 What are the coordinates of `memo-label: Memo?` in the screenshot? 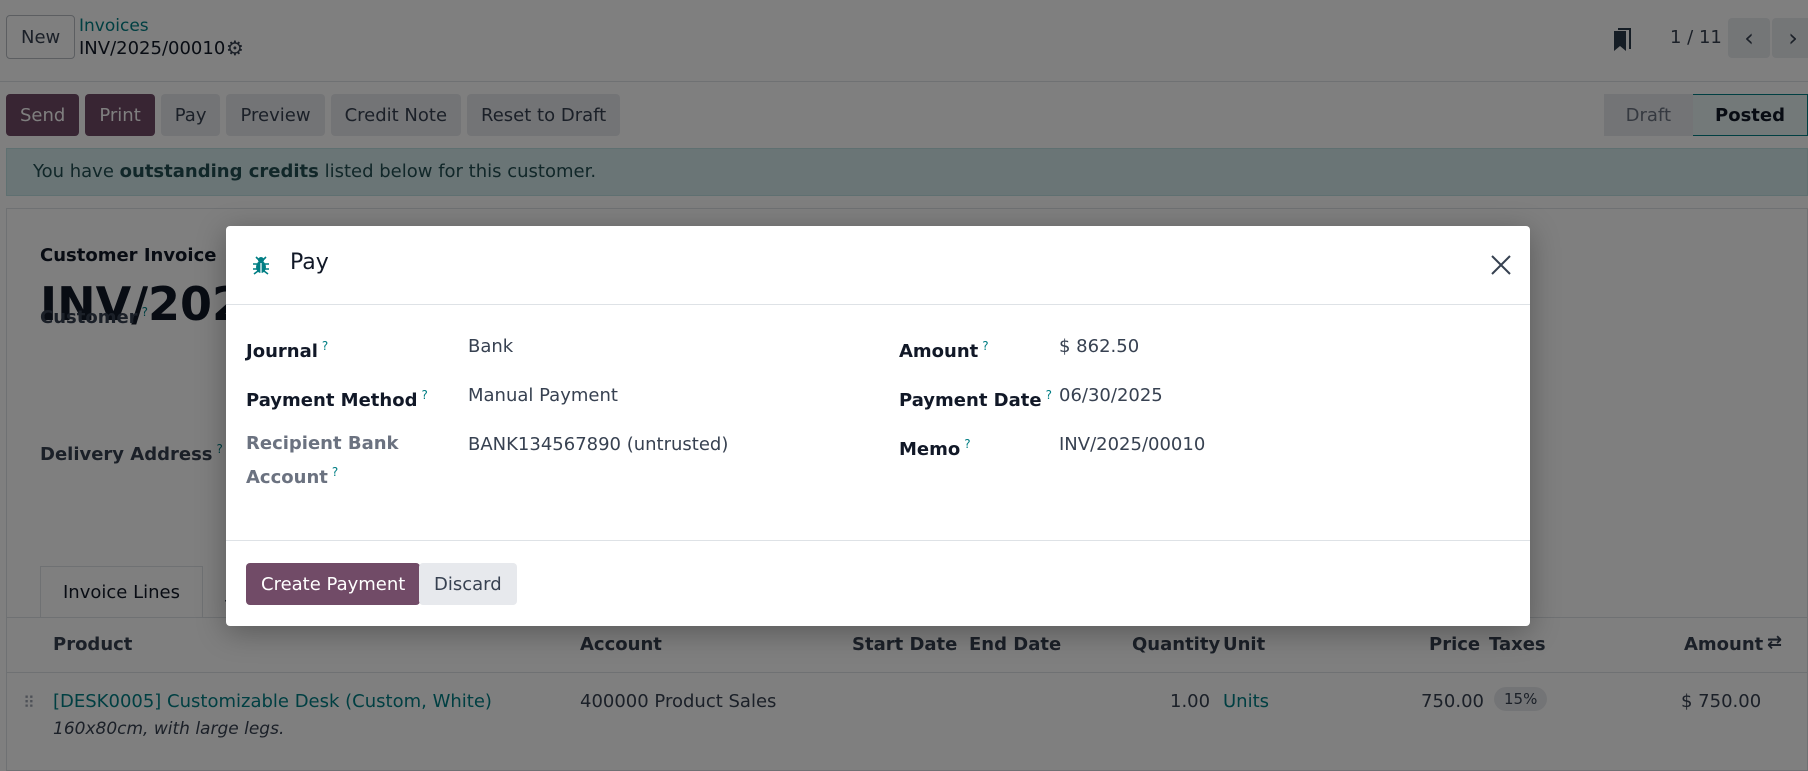 It's located at (935, 448).